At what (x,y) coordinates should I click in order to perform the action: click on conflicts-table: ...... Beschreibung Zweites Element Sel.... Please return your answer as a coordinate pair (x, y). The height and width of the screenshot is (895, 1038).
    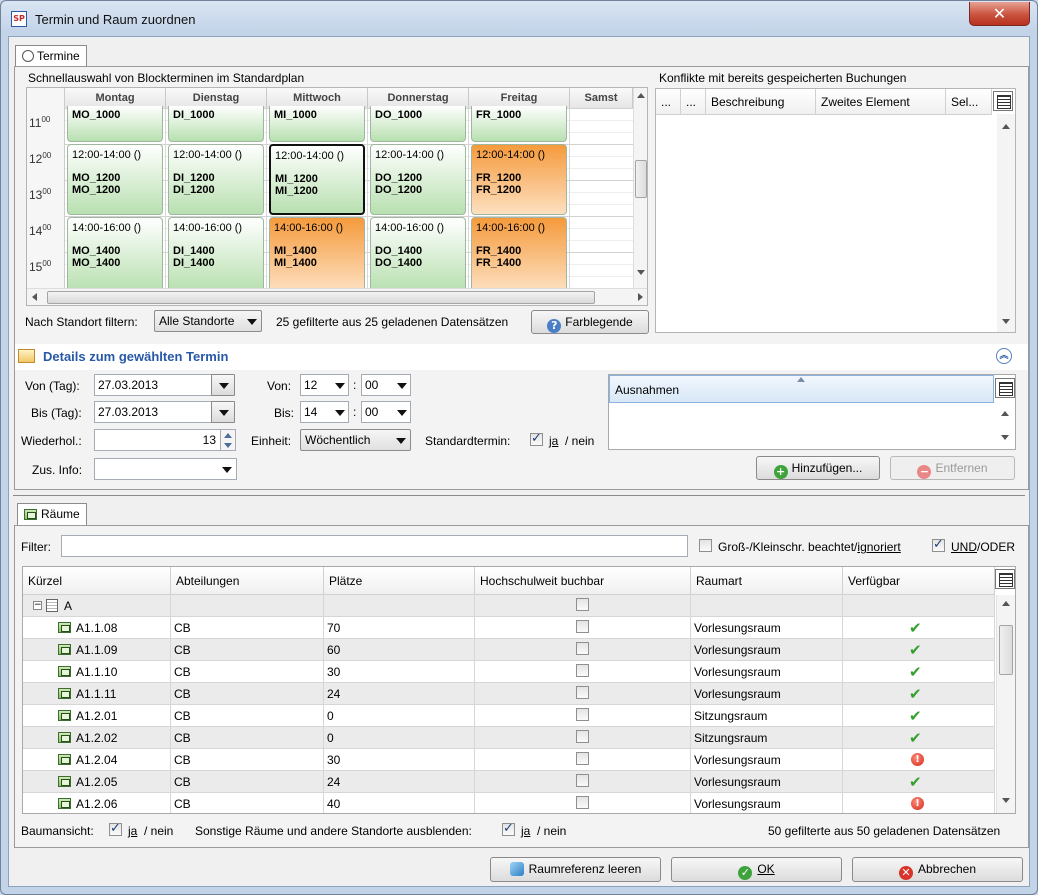
    Looking at the image, I should click on (835, 210).